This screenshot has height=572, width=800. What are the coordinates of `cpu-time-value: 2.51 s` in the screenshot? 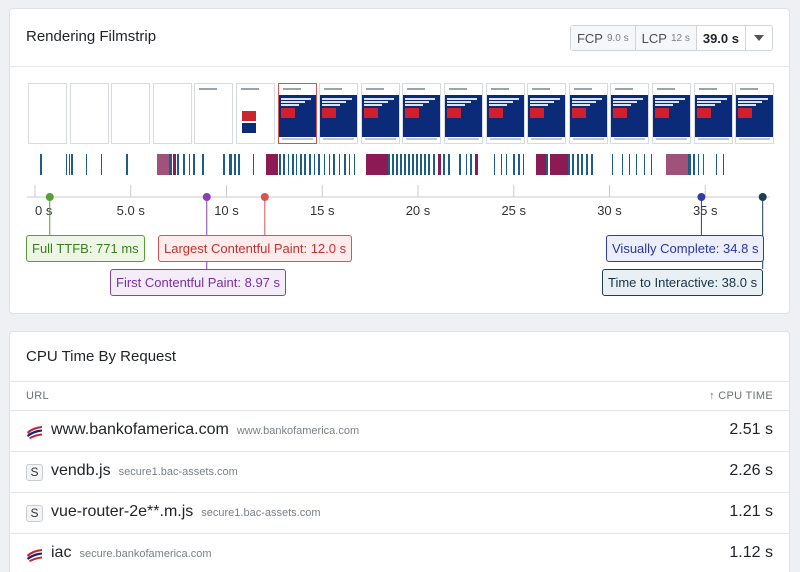 It's located at (751, 429).